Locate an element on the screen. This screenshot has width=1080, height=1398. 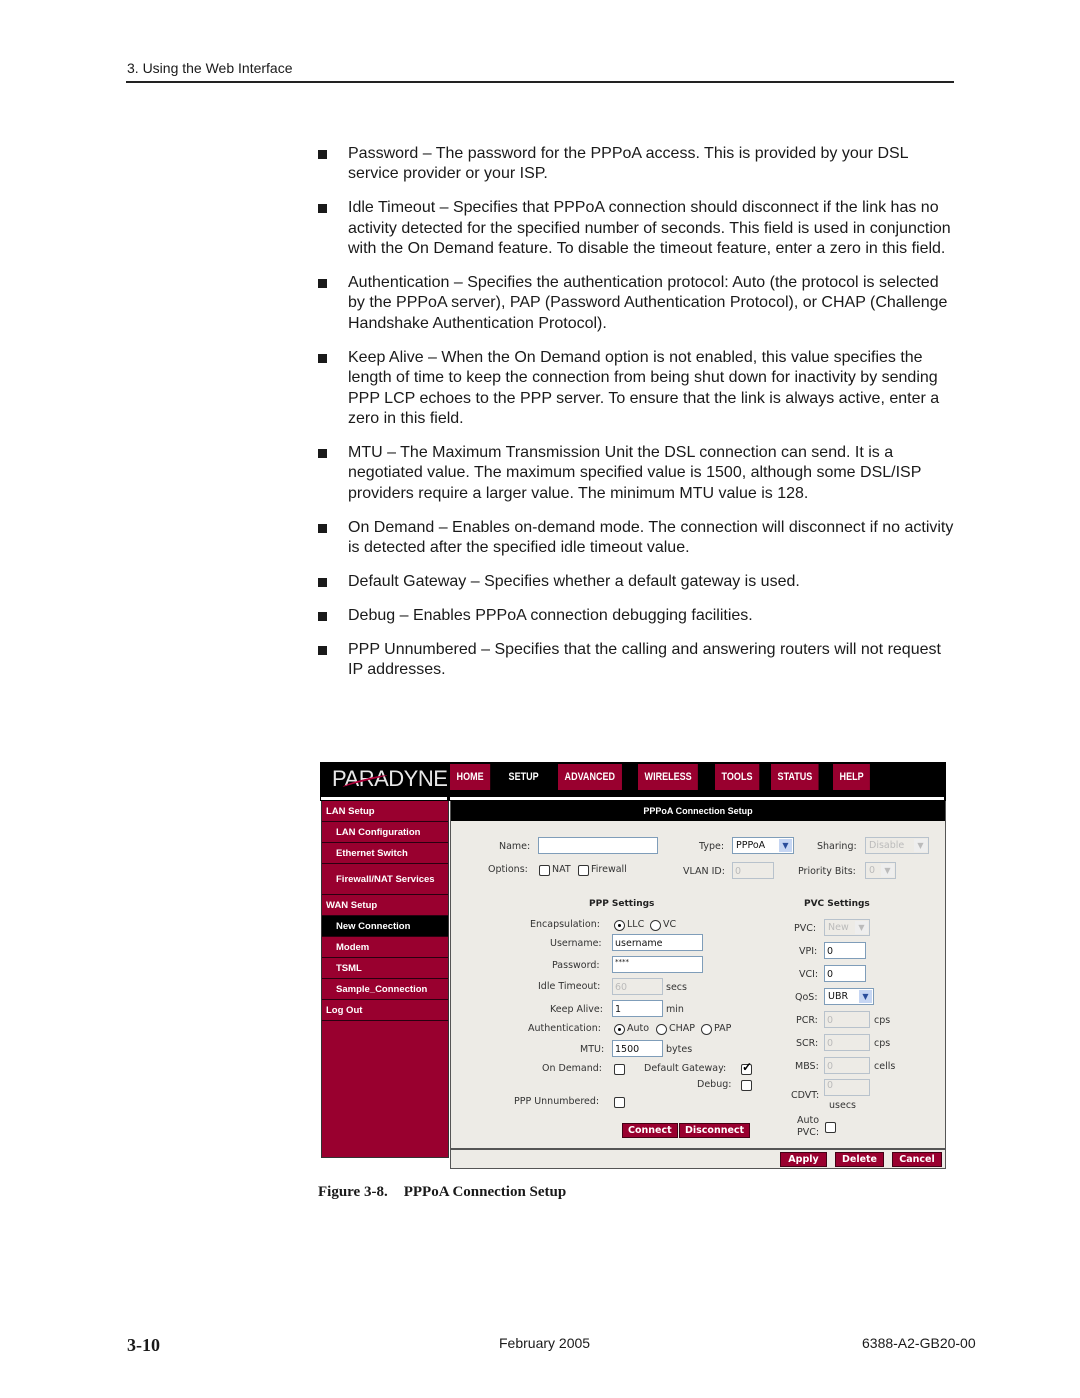
document-number: 6388-A2-GB20-00 is located at coordinates (919, 1343).